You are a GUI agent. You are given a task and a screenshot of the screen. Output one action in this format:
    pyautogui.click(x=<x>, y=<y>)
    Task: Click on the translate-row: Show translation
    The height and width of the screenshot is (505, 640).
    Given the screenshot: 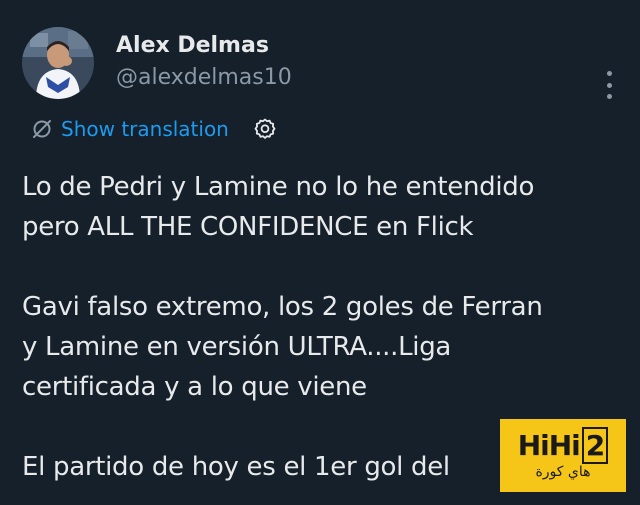 What is the action you would take?
    pyautogui.click(x=154, y=129)
    